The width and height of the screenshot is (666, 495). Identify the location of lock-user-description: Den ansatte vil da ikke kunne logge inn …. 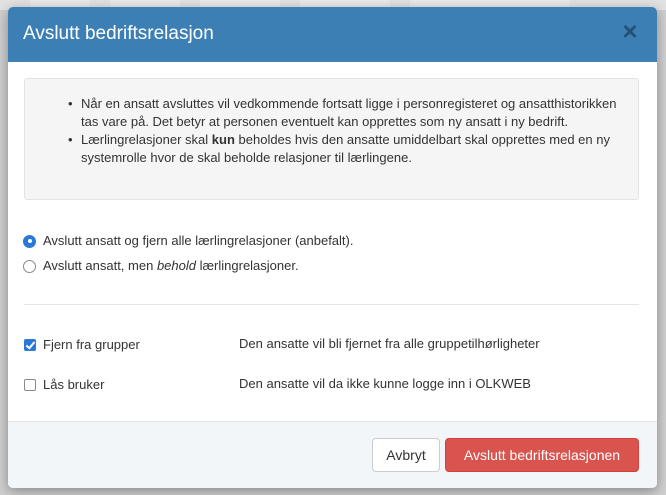
(385, 383).